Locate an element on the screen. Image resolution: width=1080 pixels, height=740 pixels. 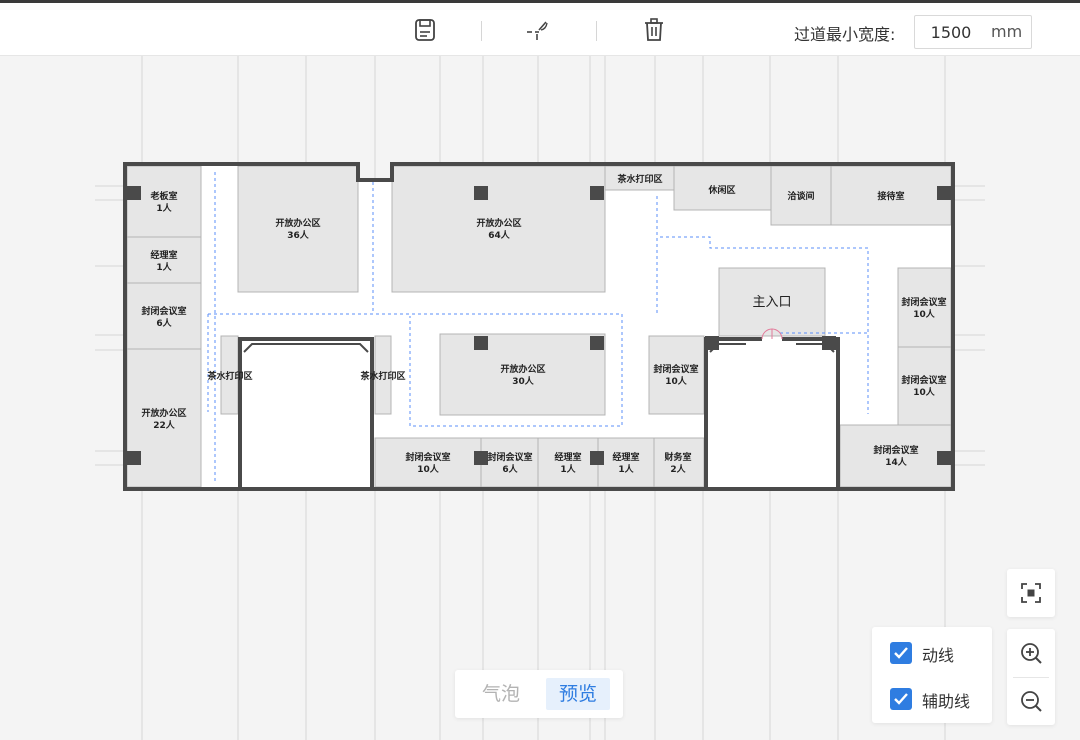
fit-view-icon is located at coordinates (1031, 593).